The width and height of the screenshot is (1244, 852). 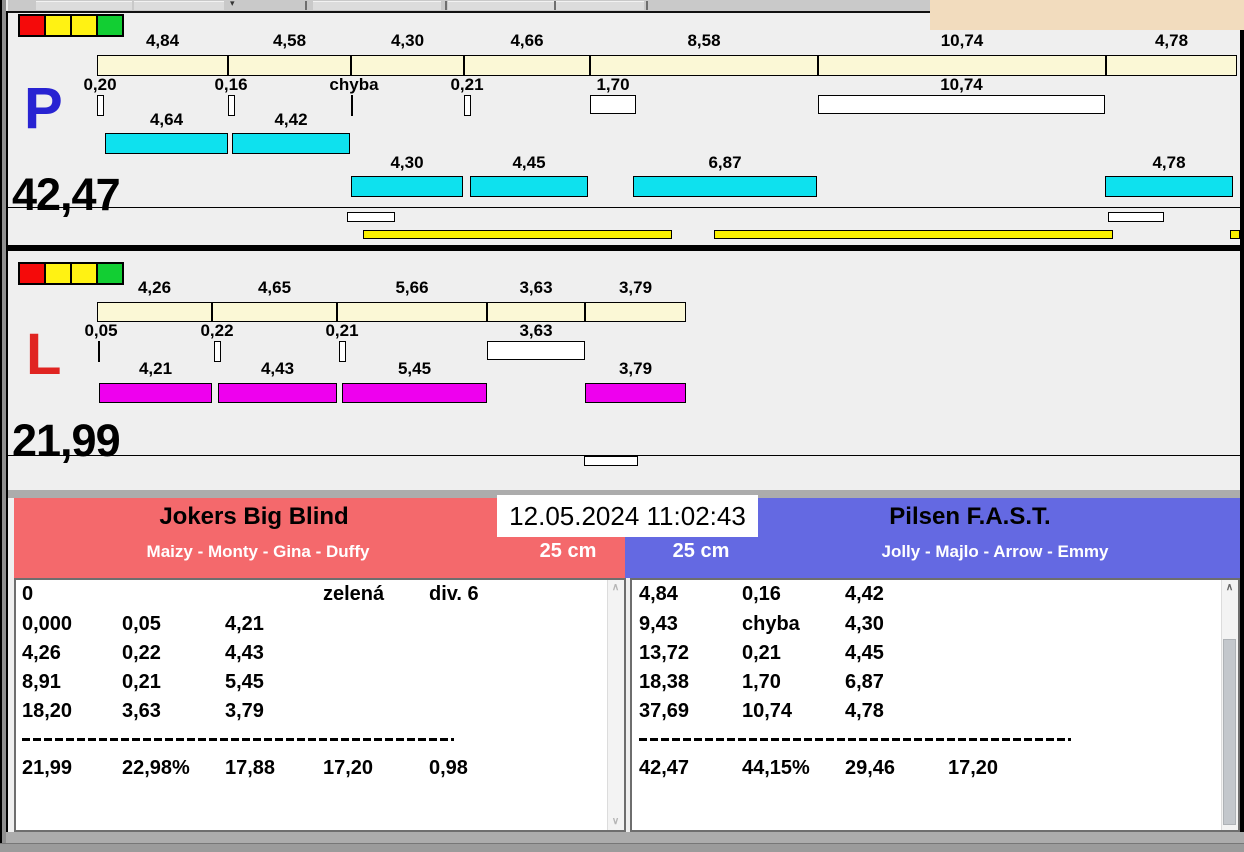 I want to click on table-cell: 8,91, so click(x=41, y=682).